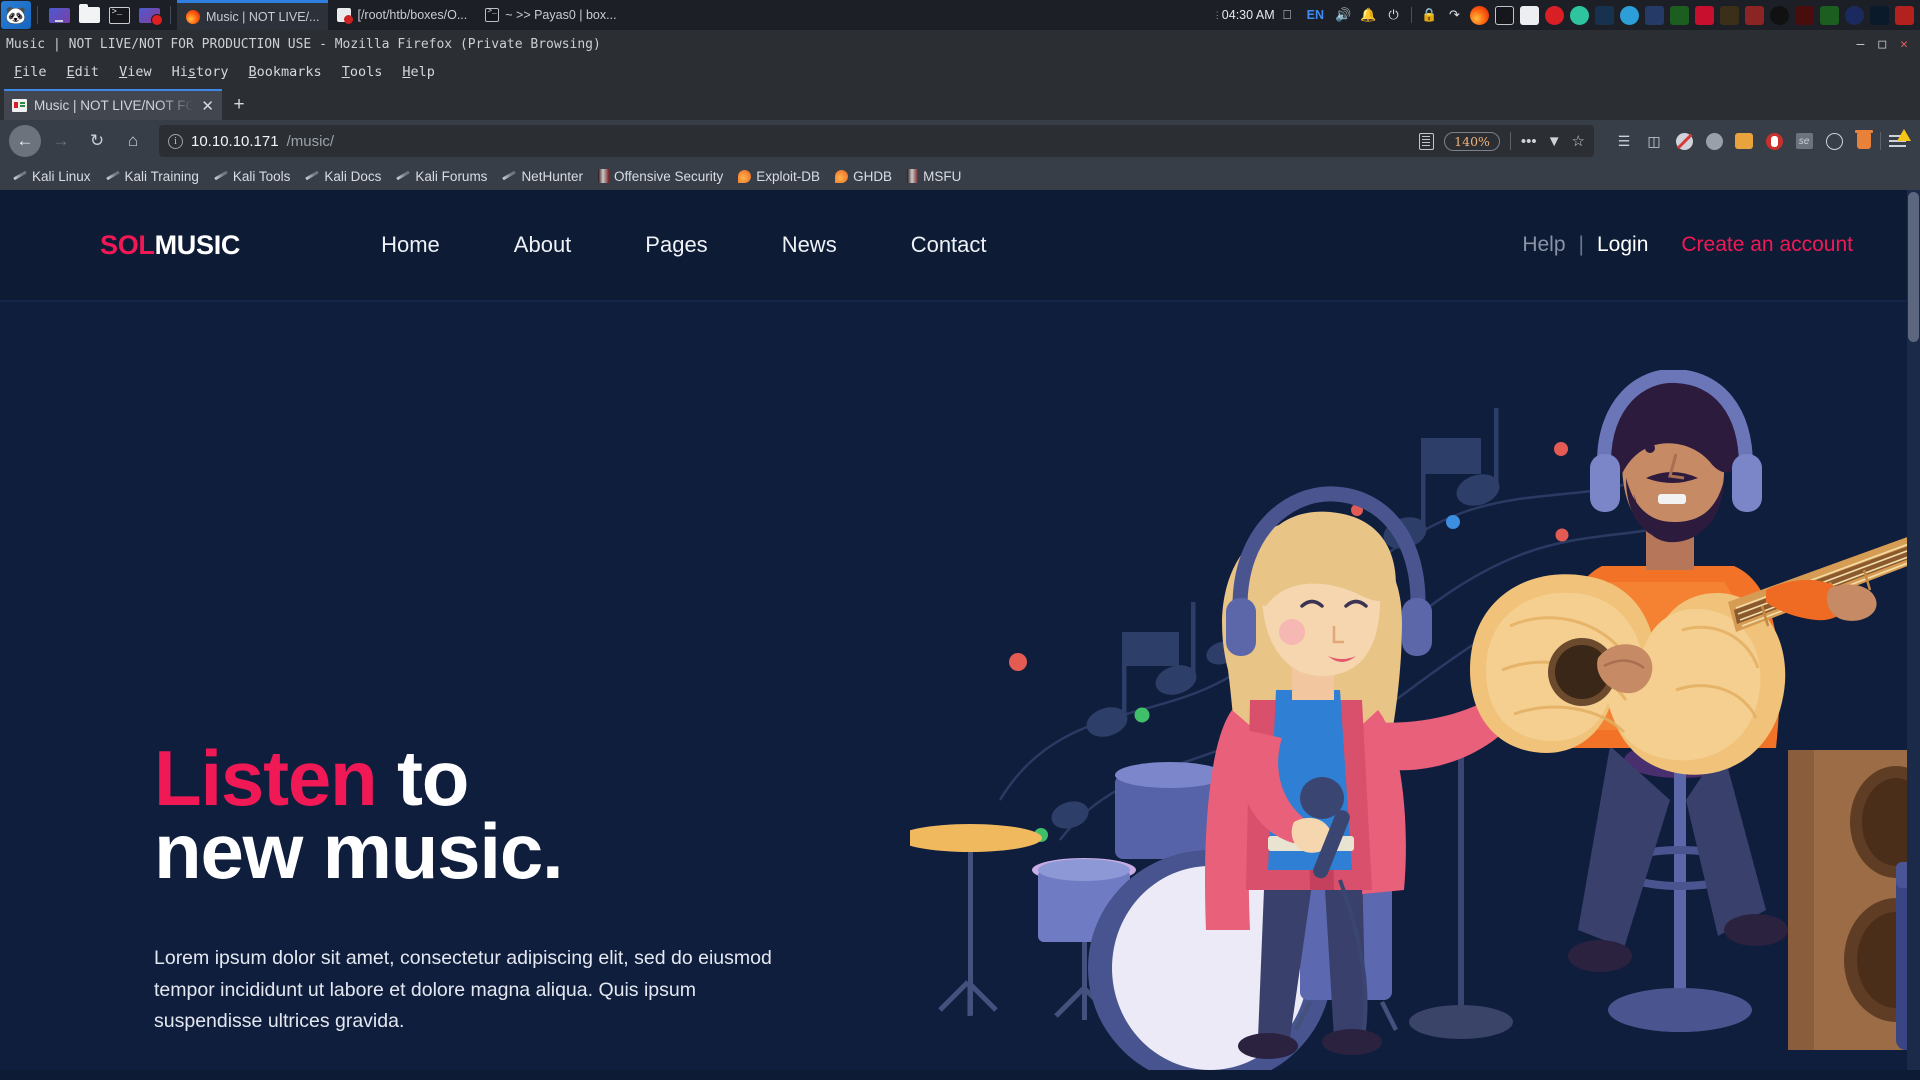 The width and height of the screenshot is (1920, 1080). I want to click on minimize-button: –, so click(1861, 44).